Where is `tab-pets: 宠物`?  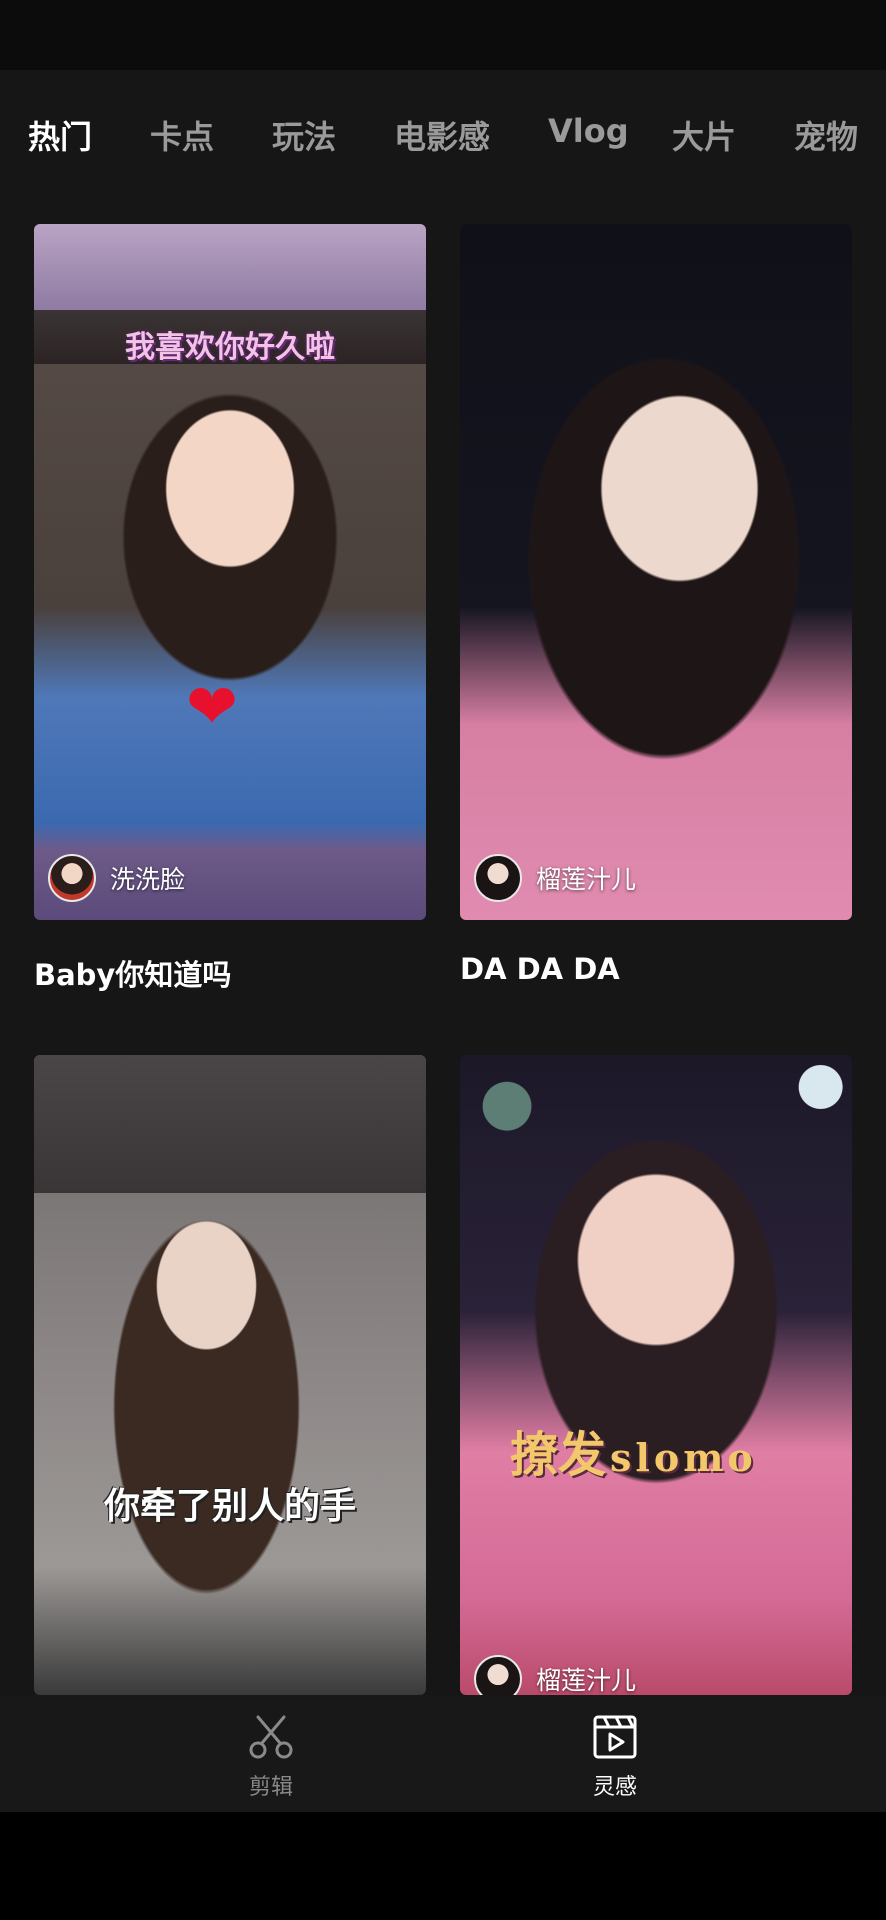
tab-pets: 宠物 is located at coordinates (826, 135).